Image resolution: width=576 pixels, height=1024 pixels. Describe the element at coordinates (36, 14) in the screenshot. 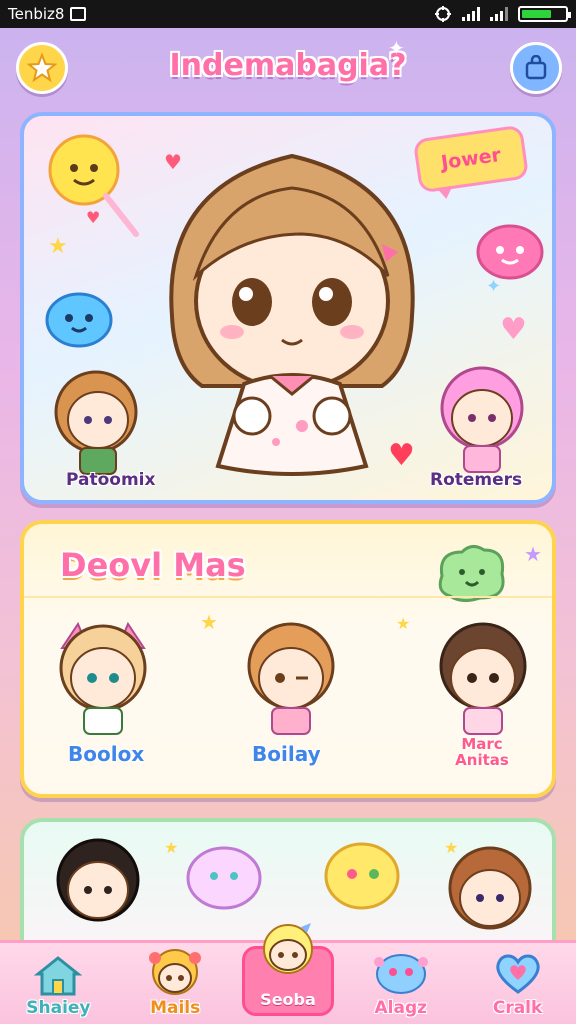

I see `carrier-text: Tenbiz8` at that location.